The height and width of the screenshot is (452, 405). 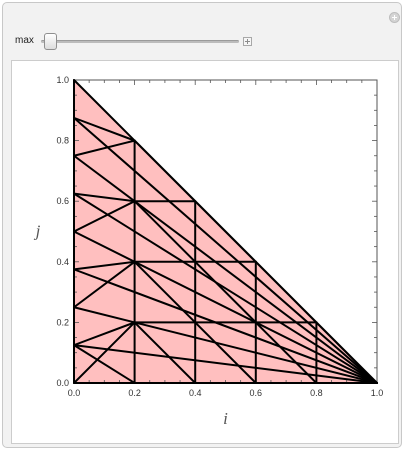 What do you see at coordinates (377, 393) in the screenshot?
I see `x-tick-label: 1.0` at bounding box center [377, 393].